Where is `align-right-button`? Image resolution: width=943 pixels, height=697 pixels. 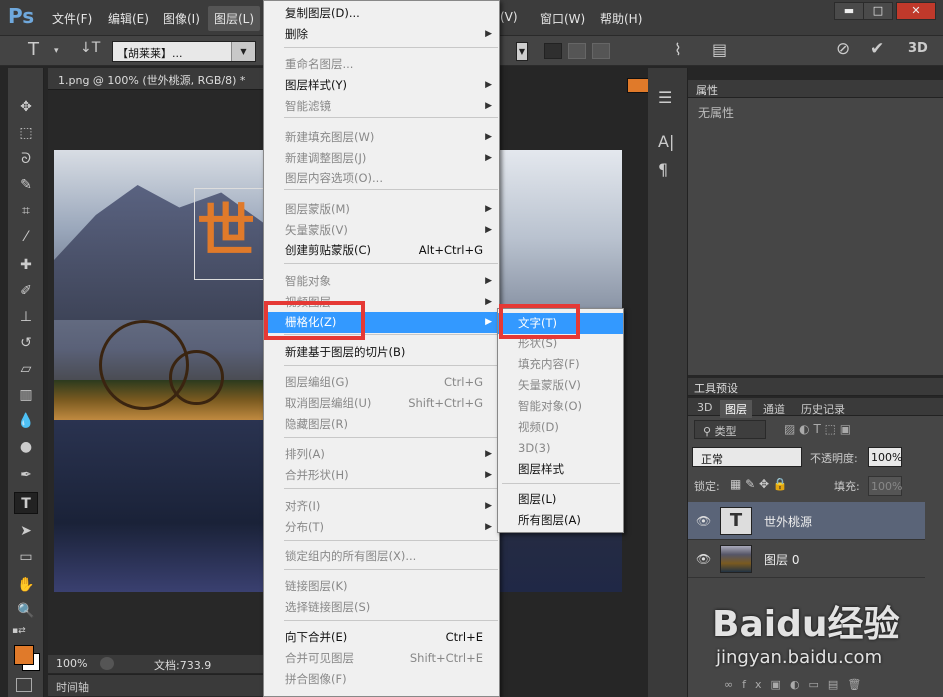 align-right-button is located at coordinates (601, 51).